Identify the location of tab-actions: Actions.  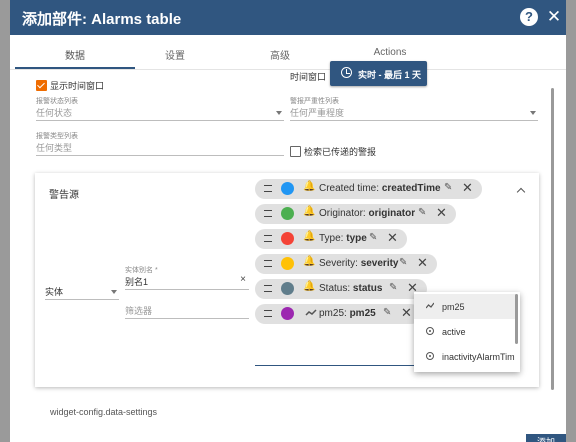
(390, 52).